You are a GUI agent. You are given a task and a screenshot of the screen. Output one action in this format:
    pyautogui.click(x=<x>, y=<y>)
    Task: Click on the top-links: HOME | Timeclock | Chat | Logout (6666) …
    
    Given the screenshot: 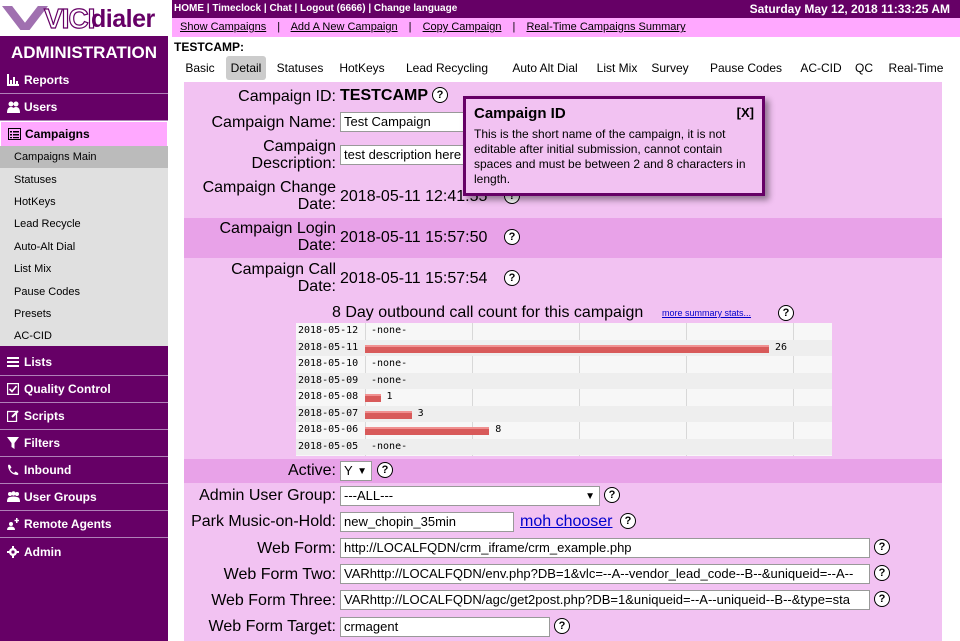 What is the action you would take?
    pyautogui.click(x=315, y=9)
    